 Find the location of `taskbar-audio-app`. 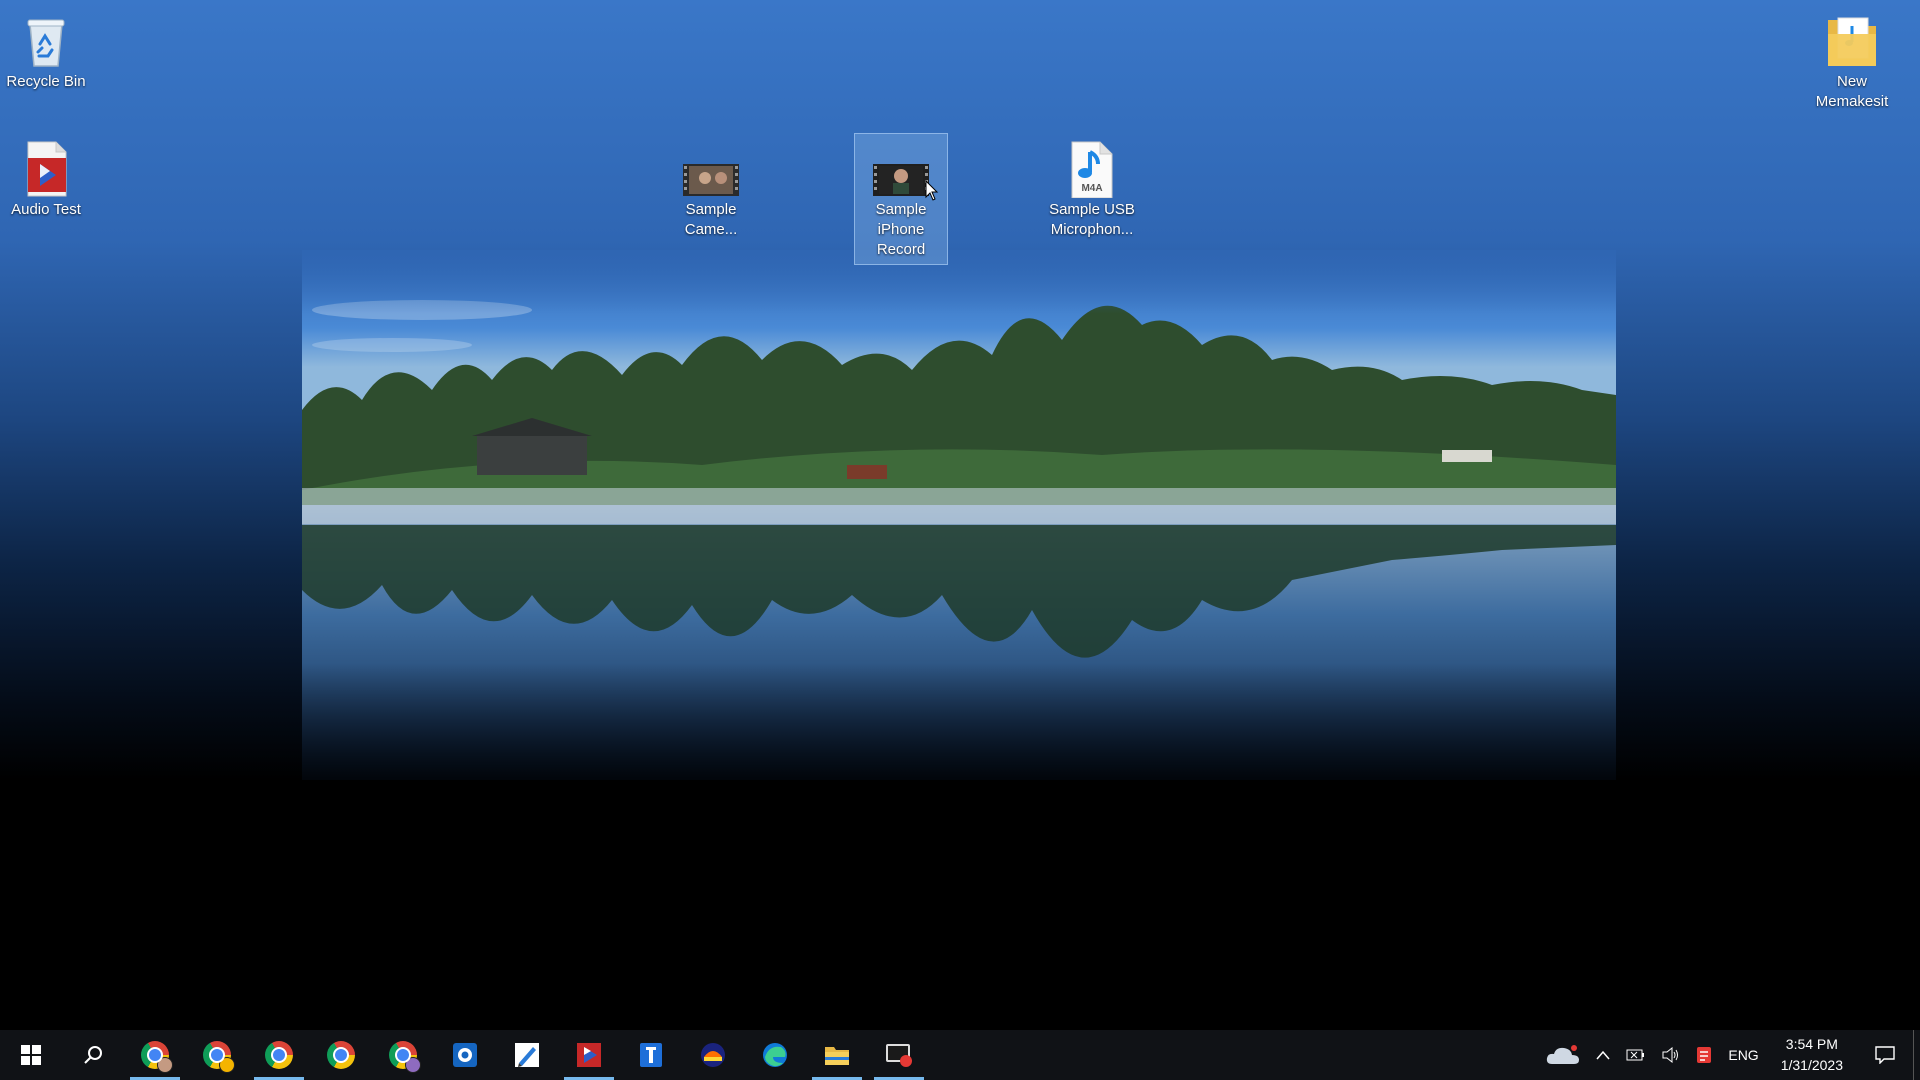

taskbar-audio-app is located at coordinates (713, 1055).